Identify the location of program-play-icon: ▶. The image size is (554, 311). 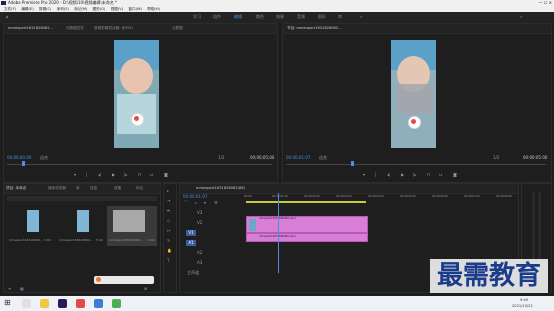
(402, 174).